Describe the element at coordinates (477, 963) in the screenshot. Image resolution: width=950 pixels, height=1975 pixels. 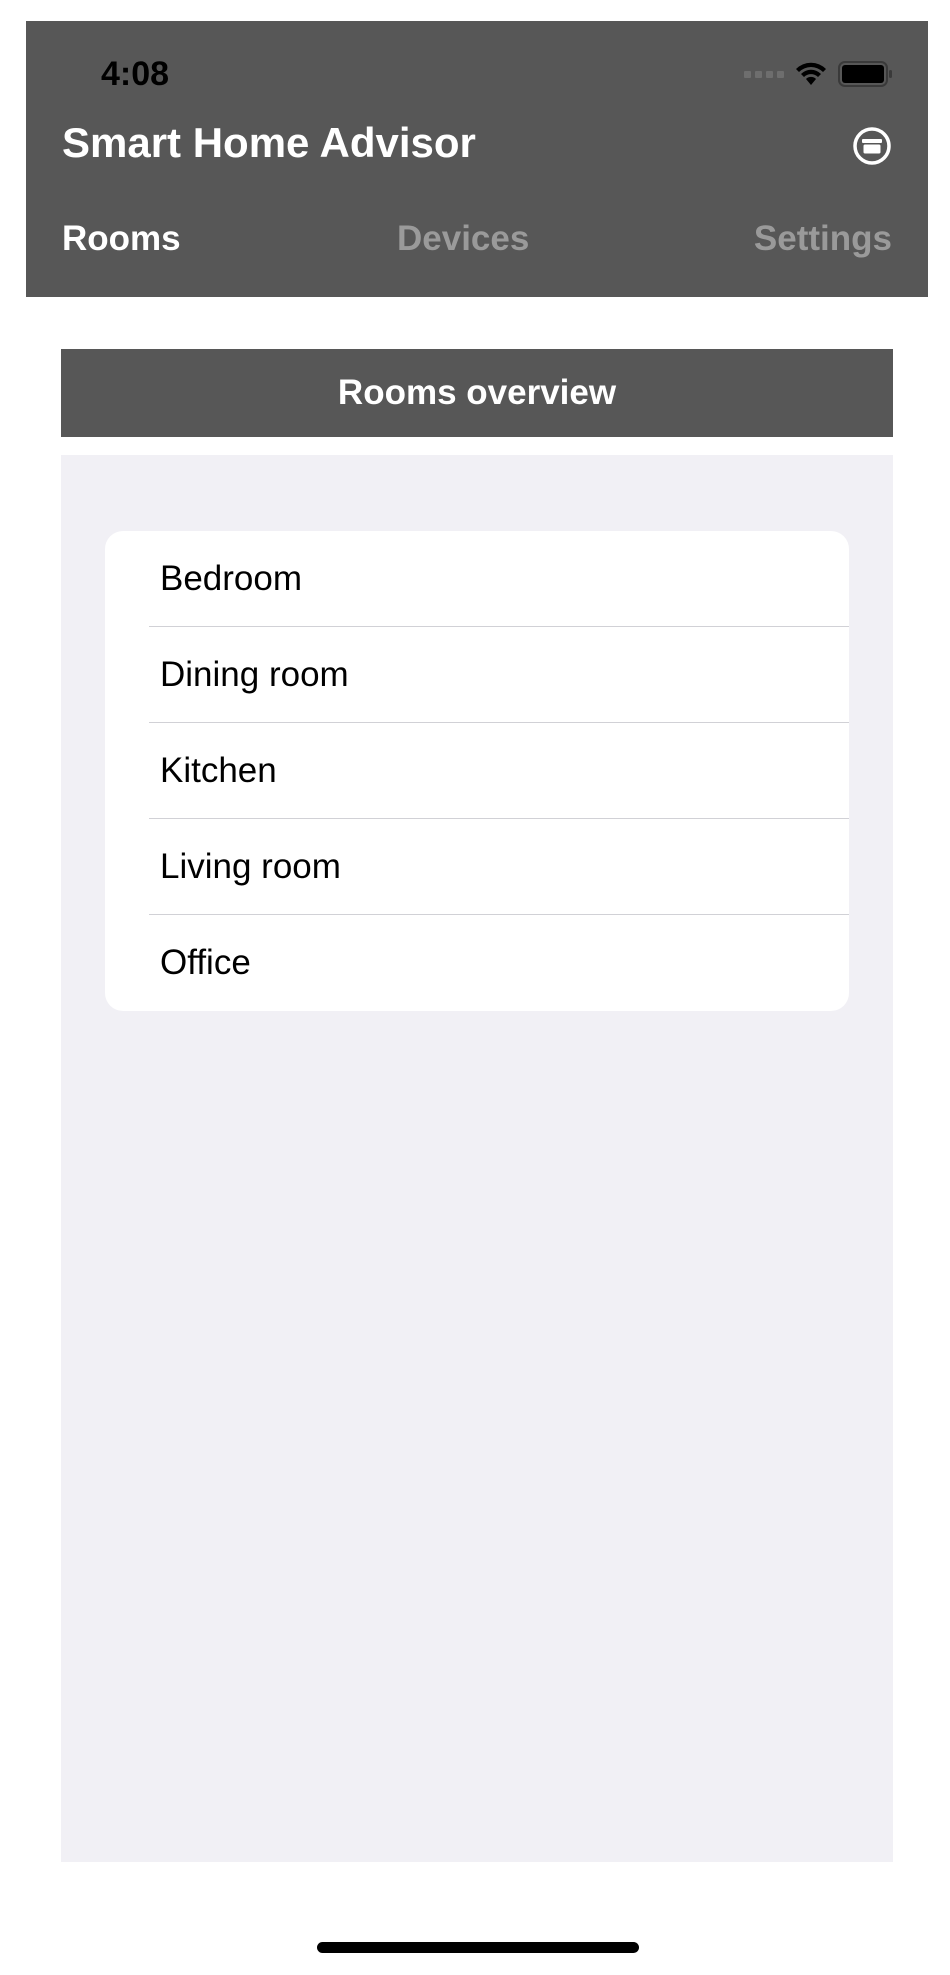
I see `room-item-office: Office` at that location.